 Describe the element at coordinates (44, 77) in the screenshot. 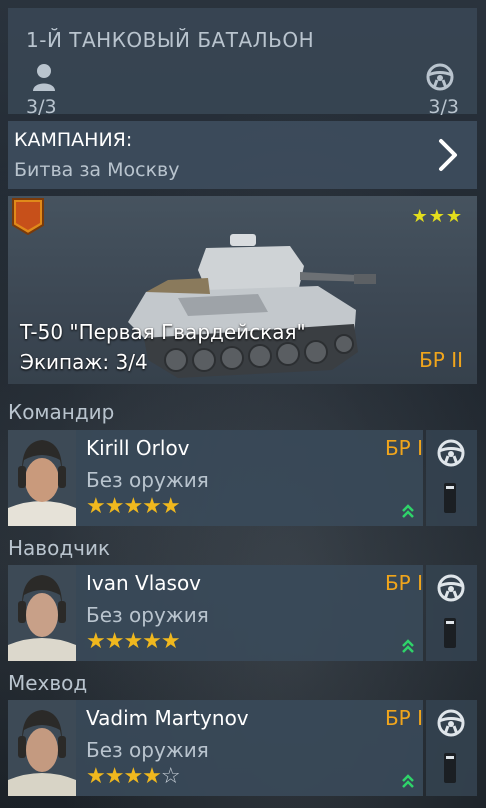

I see `person-icon` at that location.